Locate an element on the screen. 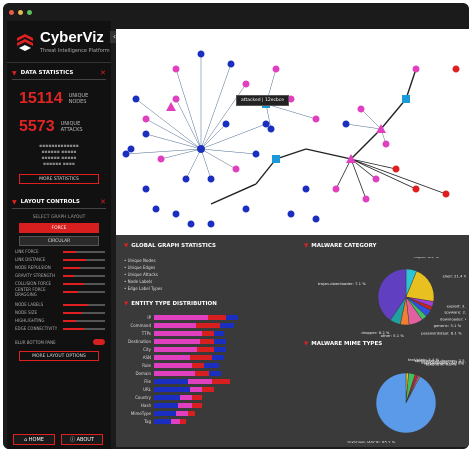 This screenshot has width=474, height=468. minimize-dot is located at coordinates (20, 12).